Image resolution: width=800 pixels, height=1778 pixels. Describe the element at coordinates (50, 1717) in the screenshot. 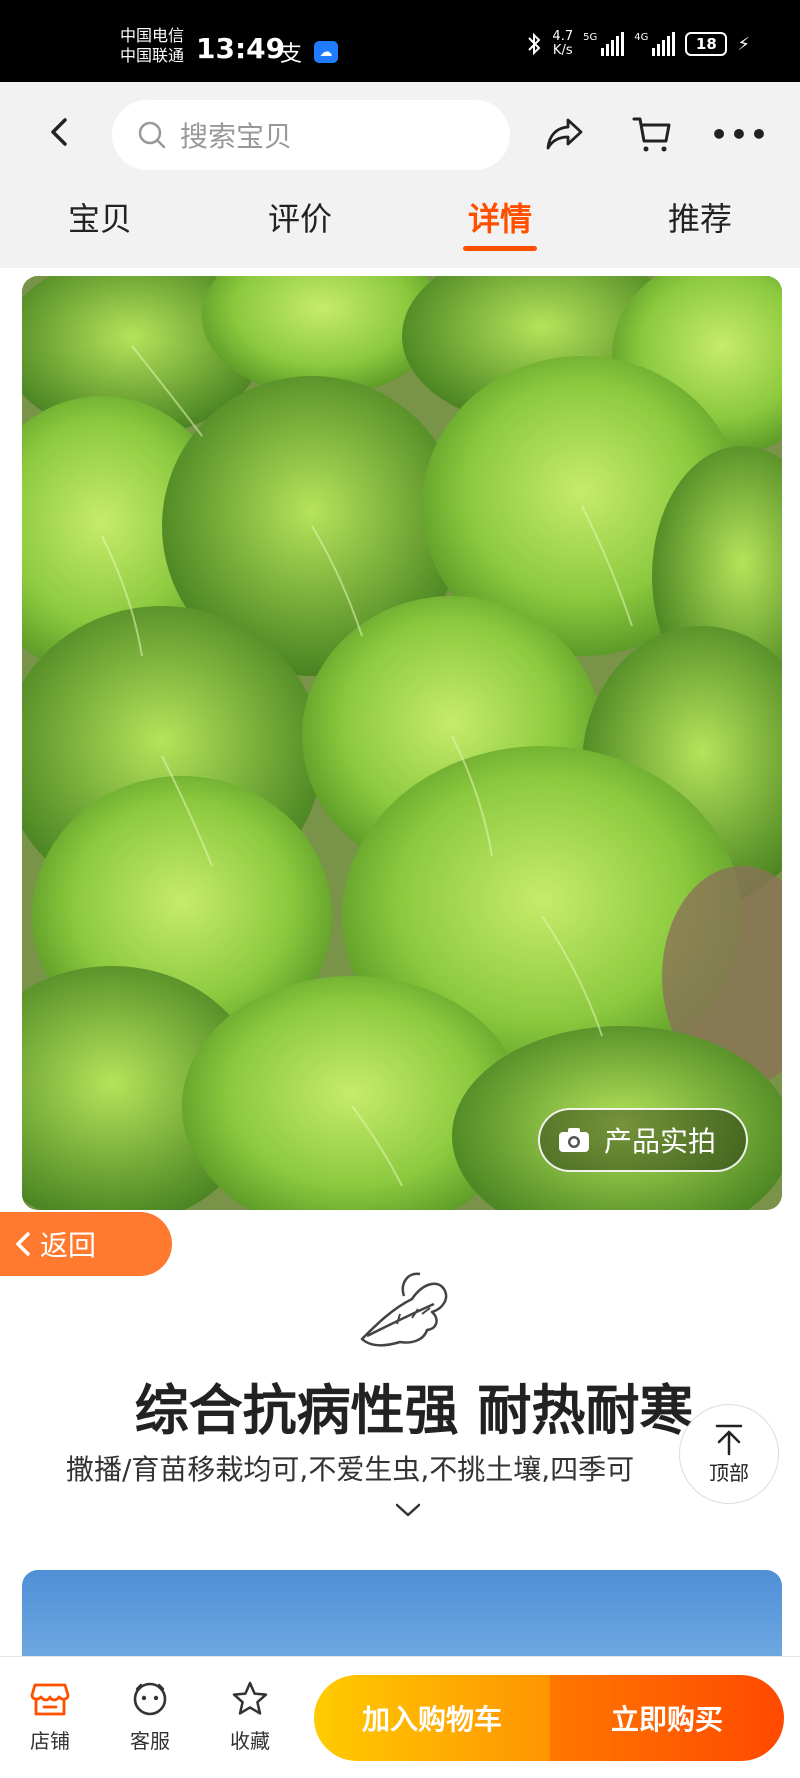

I see `store-button: 店铺` at that location.